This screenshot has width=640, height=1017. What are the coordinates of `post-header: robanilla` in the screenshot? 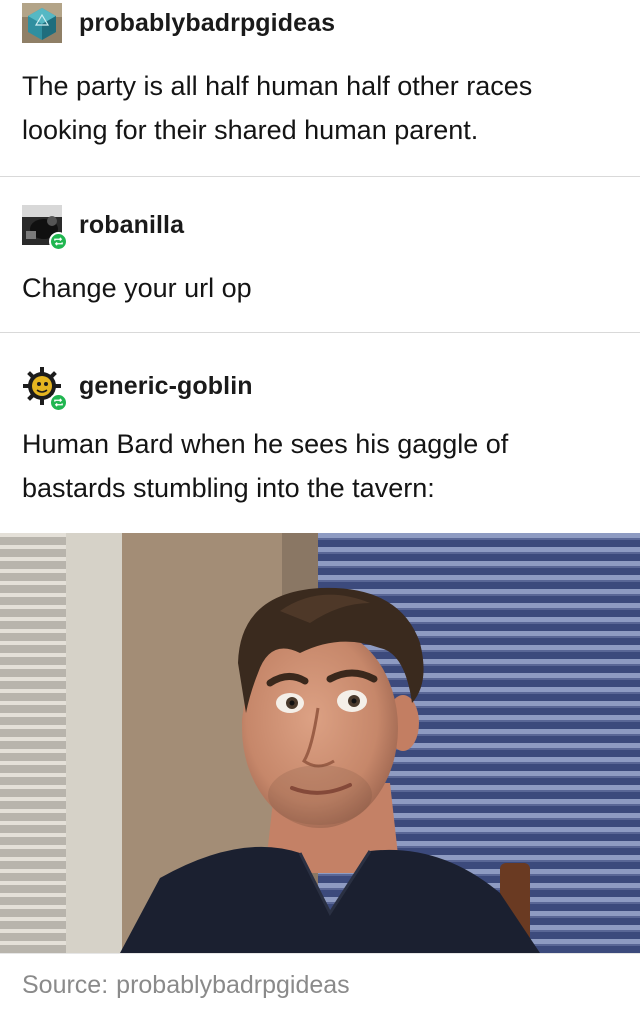 It's located at (103, 228).